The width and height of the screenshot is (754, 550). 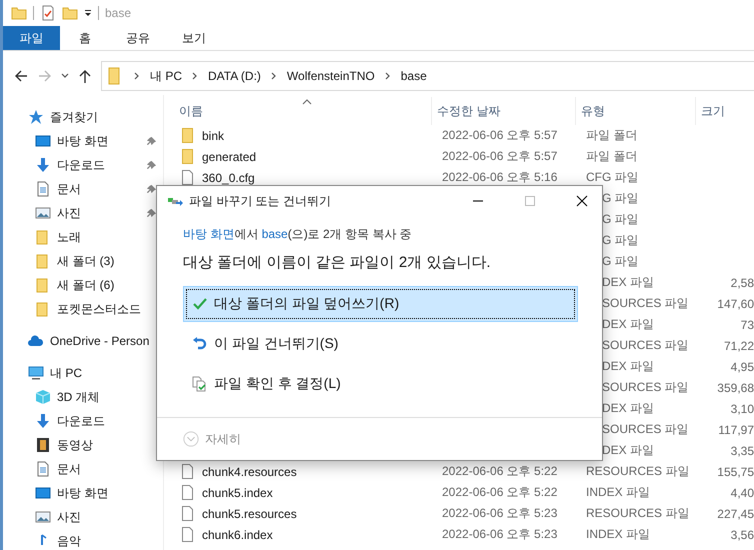 I want to click on sidebar-item: 3D 개체, so click(x=83, y=397).